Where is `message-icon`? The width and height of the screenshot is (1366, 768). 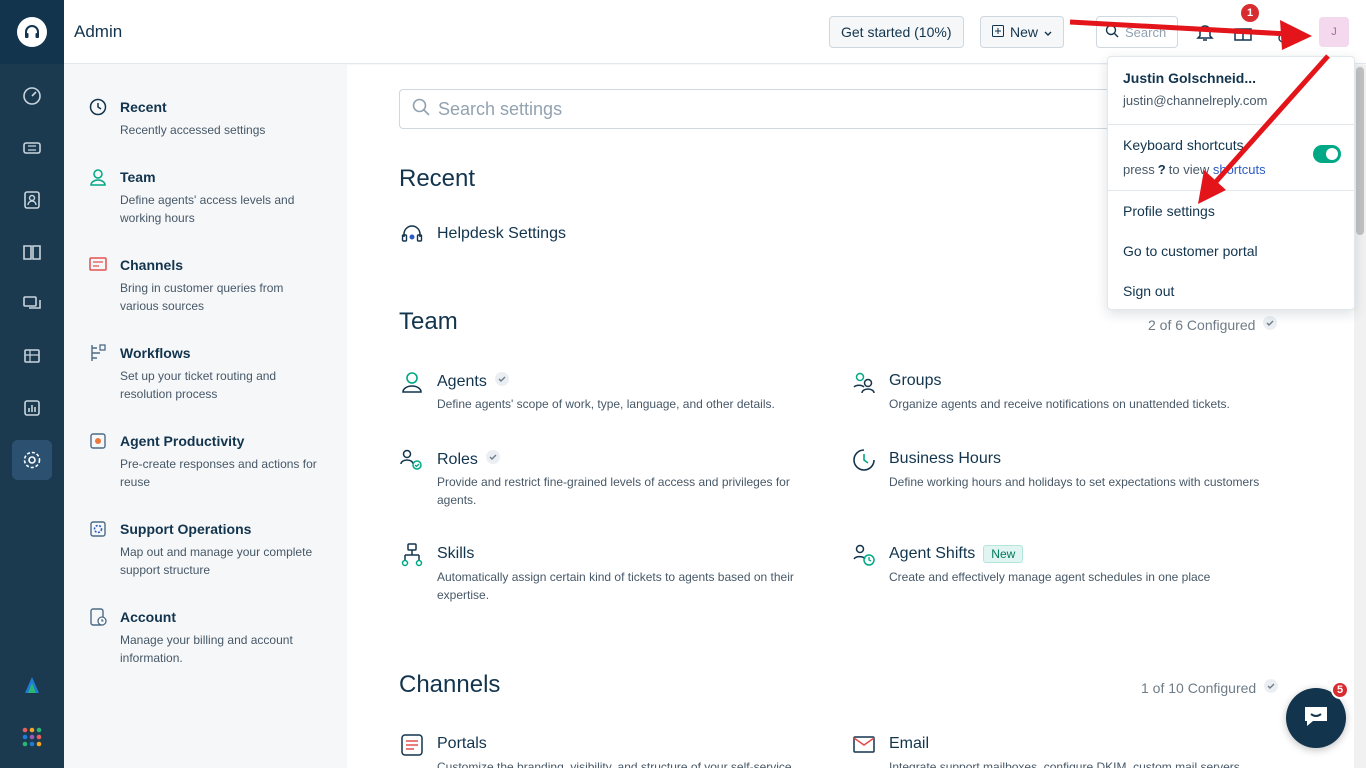 message-icon is located at coordinates (98, 265).